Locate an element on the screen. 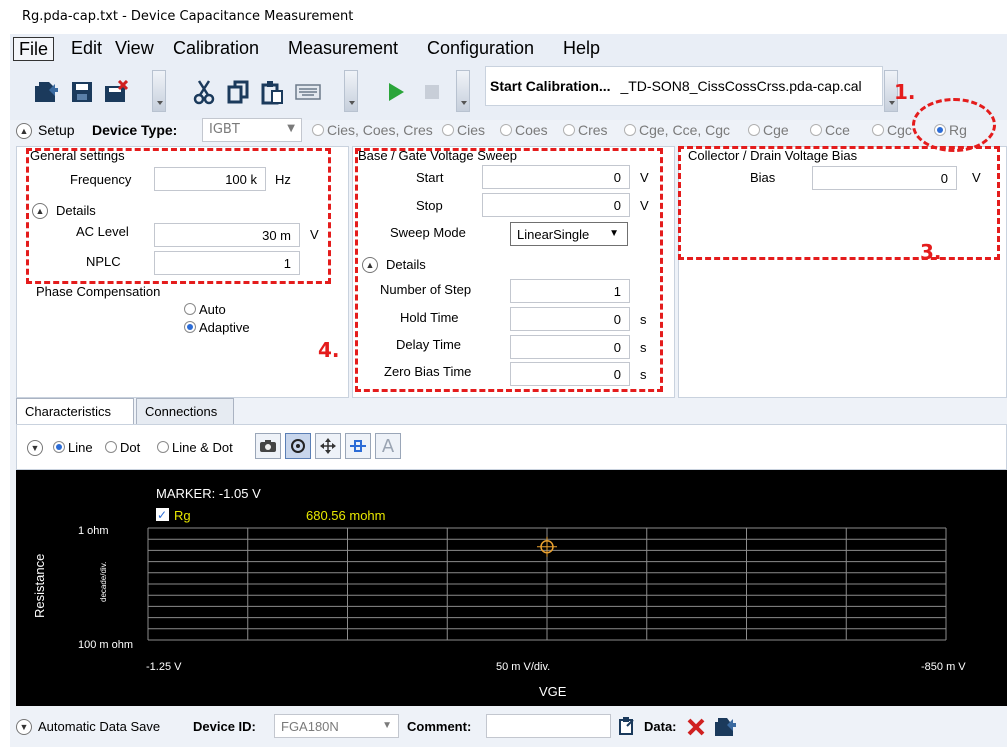 The image size is (1007, 747). mode-radio-cies-coes-cres: Cies, Coes, Cres is located at coordinates (372, 130).